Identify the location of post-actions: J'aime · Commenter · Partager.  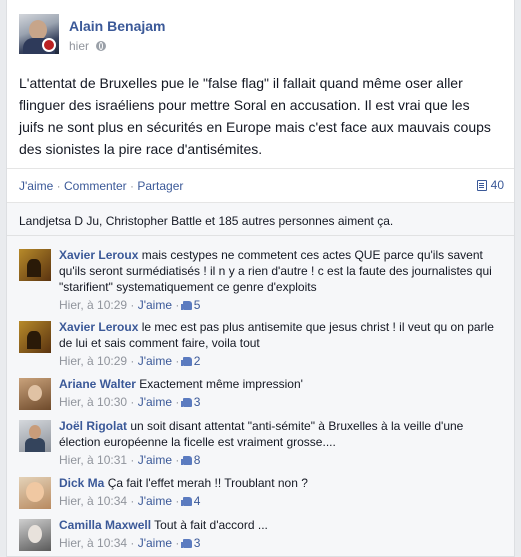
(101, 186).